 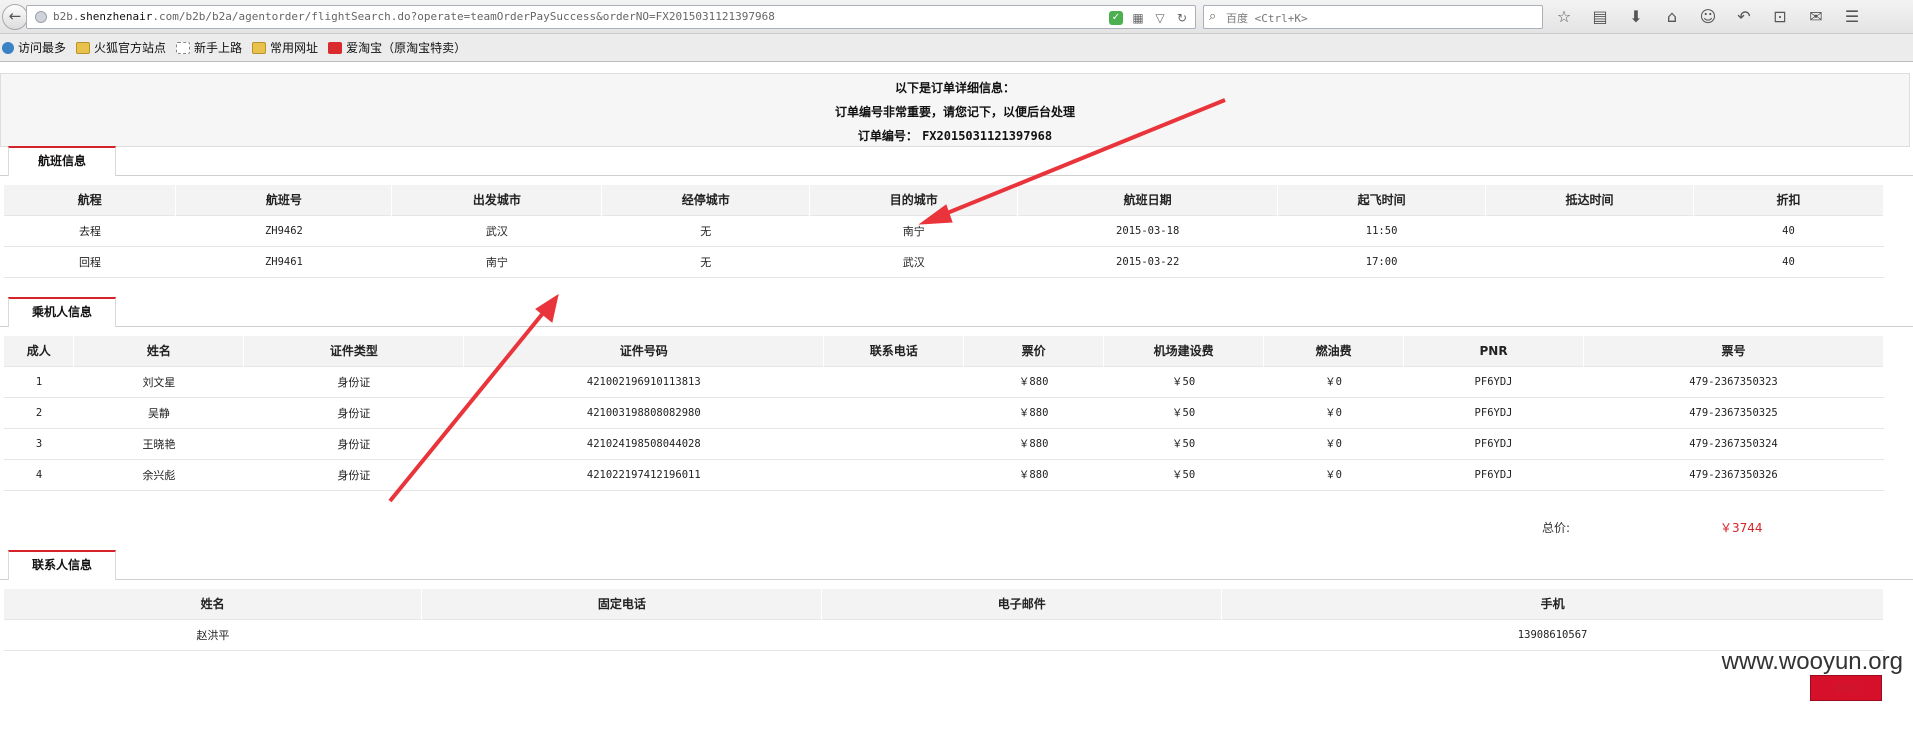 What do you see at coordinates (283, 261) in the screenshot?
I see `flight-table-cell: ZH9461` at bounding box center [283, 261].